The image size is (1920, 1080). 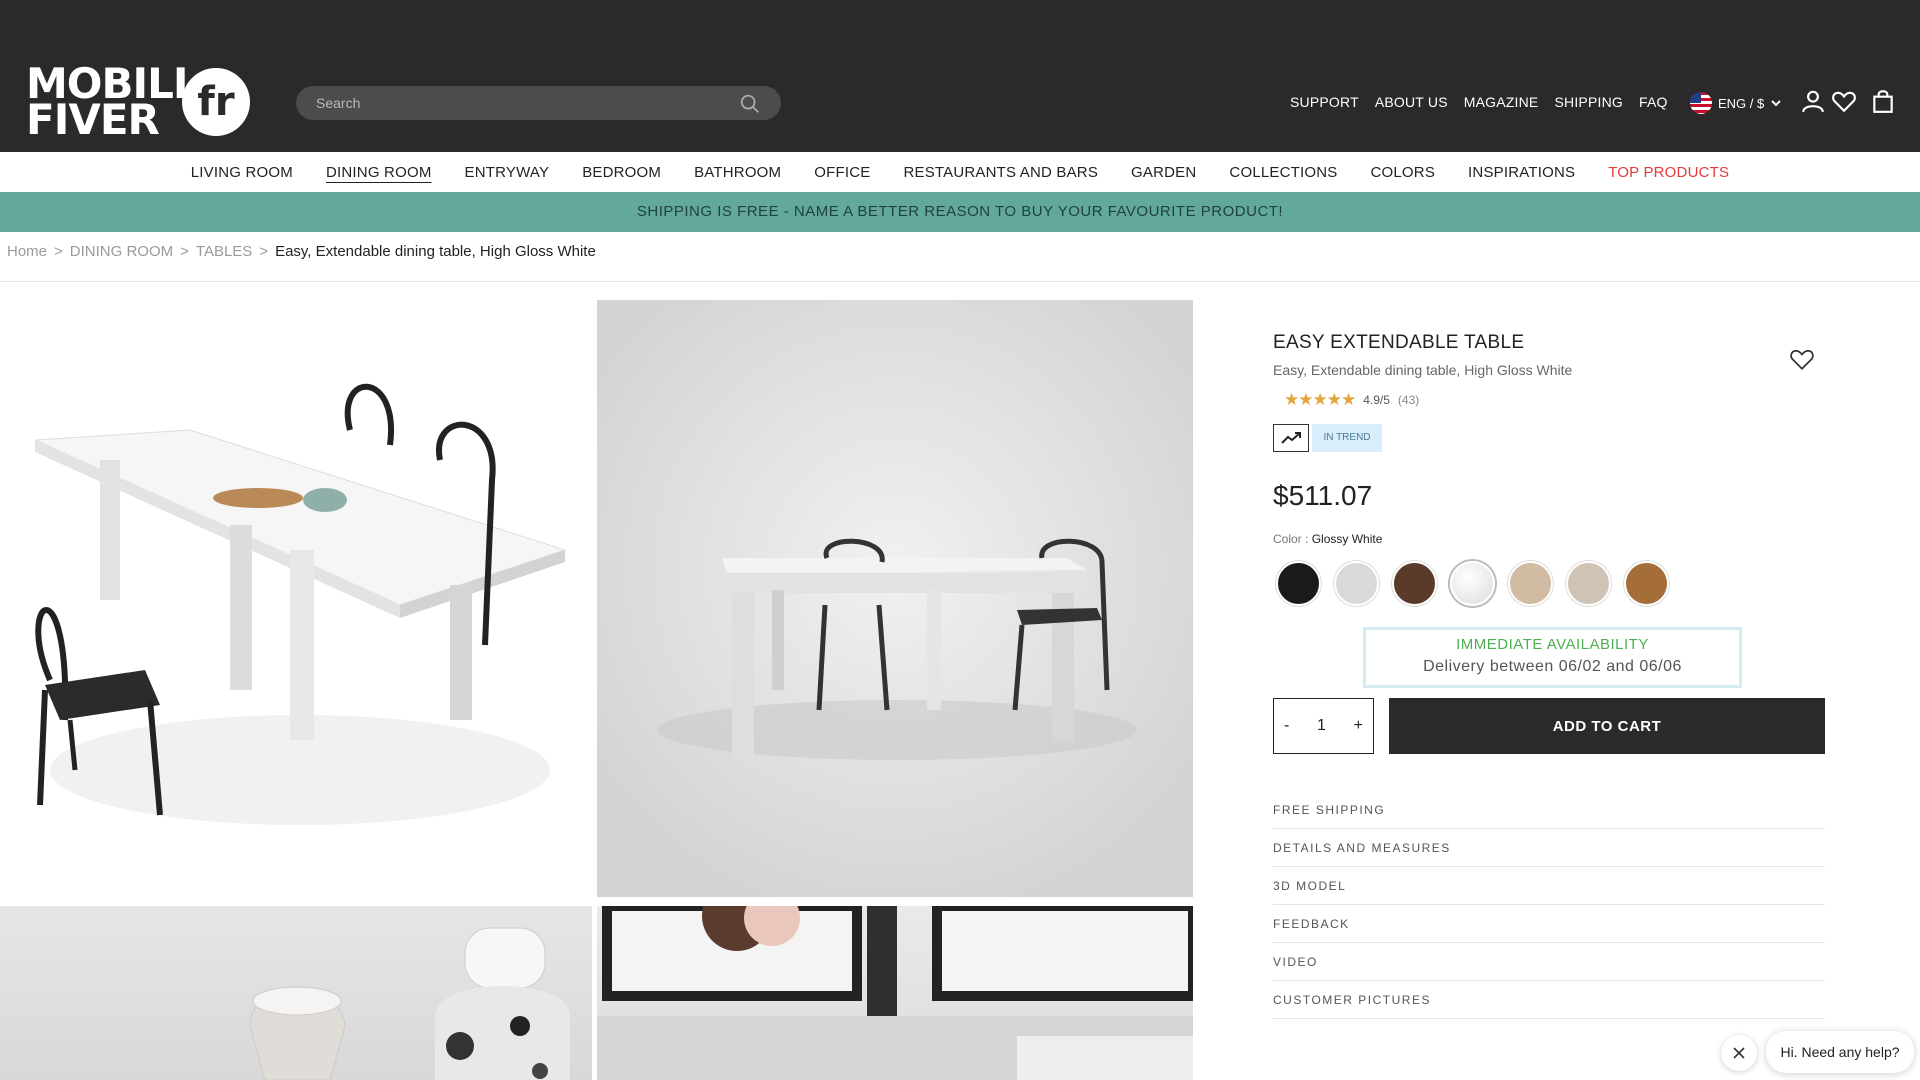 I want to click on language-label: ENG / $, so click(x=1741, y=103).